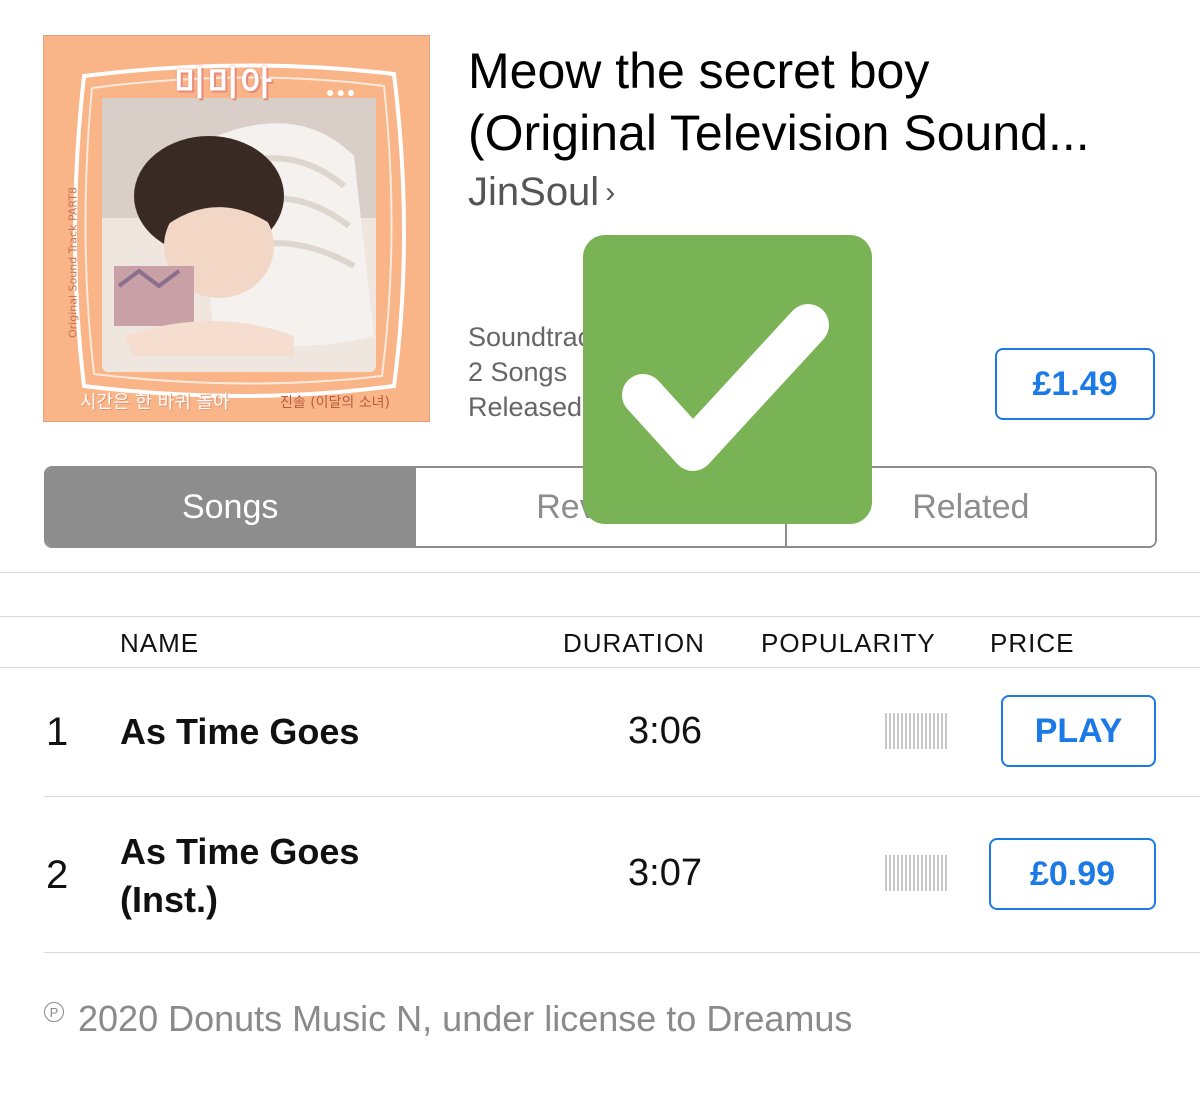 Image resolution: width=1200 pixels, height=1117 pixels. I want to click on track-duration: 3:06, so click(665, 731).